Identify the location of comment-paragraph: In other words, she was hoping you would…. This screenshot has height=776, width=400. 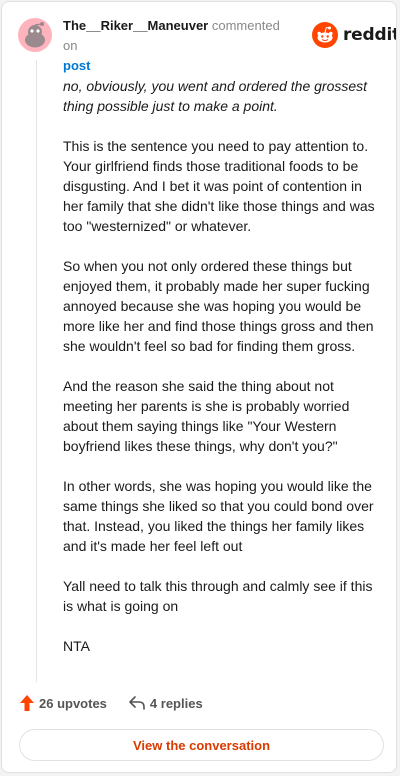
(218, 516).